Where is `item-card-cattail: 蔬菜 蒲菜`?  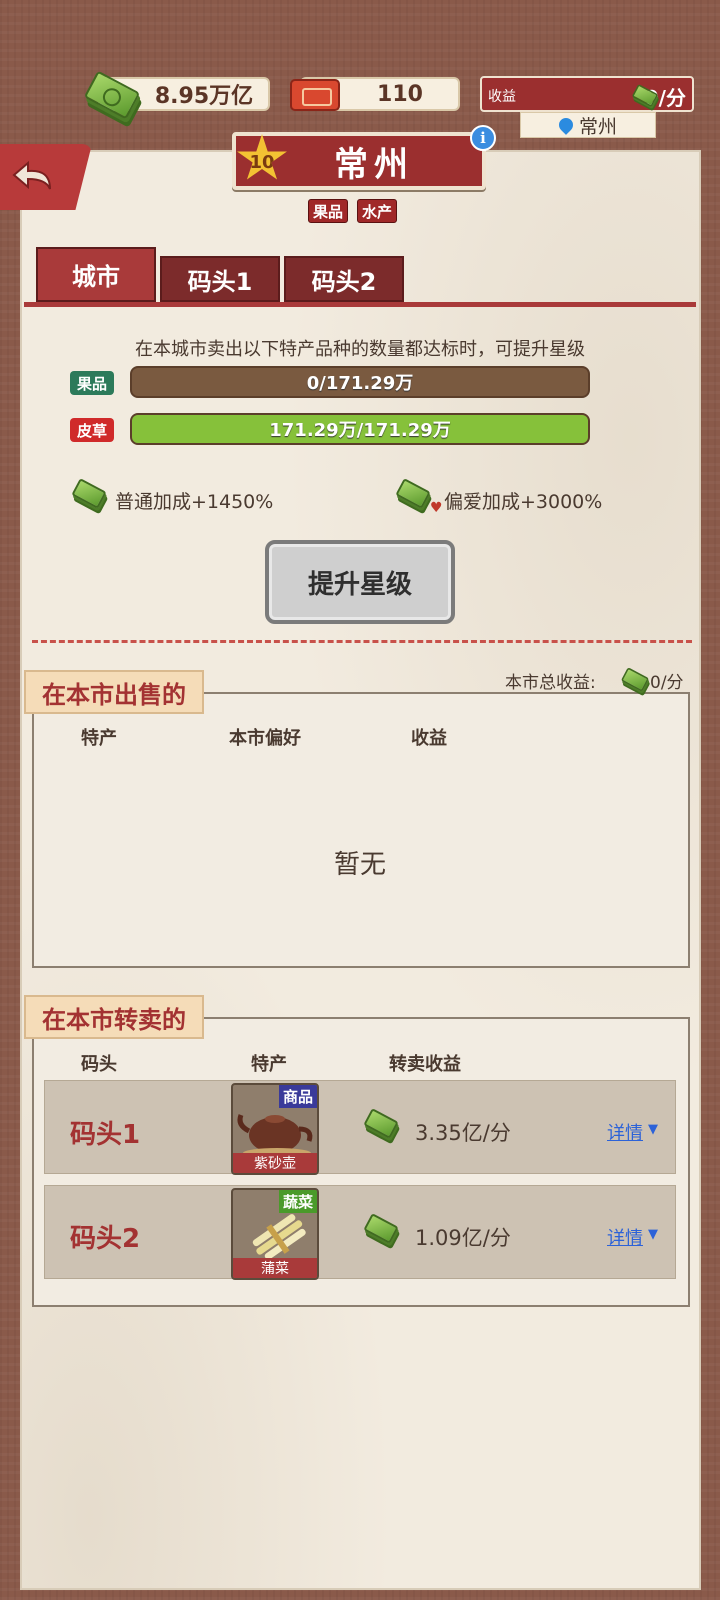
item-card-cattail: 蔬菜 蒲菜 is located at coordinates (275, 1234).